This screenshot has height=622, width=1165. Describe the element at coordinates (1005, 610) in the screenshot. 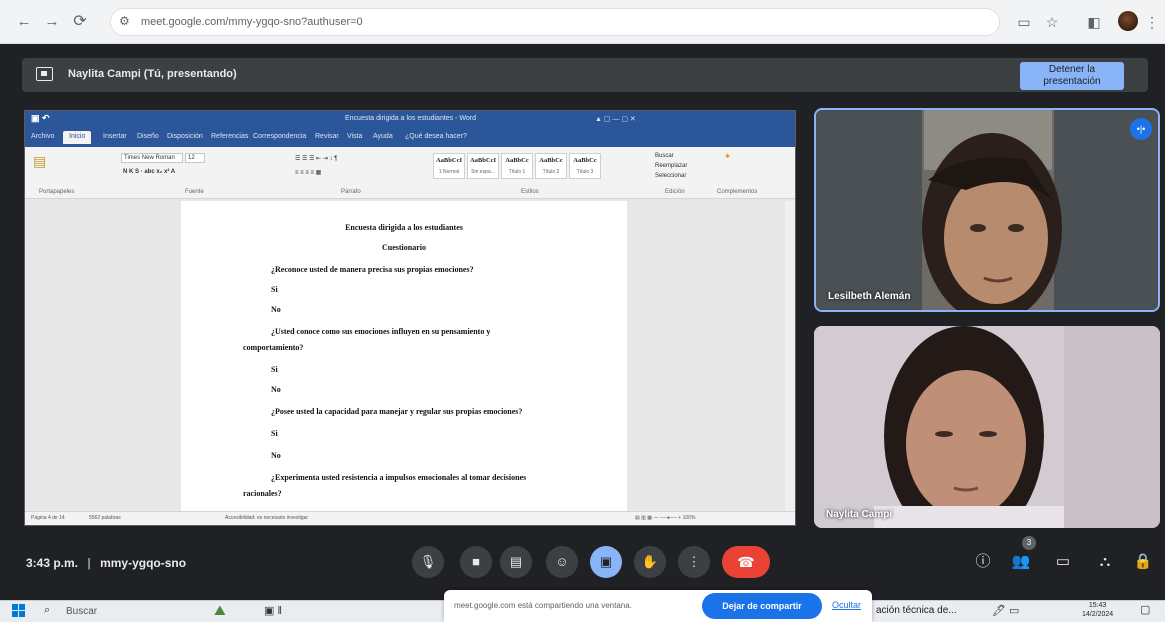

I see `tray-icons: 🖊 ▭` at that location.